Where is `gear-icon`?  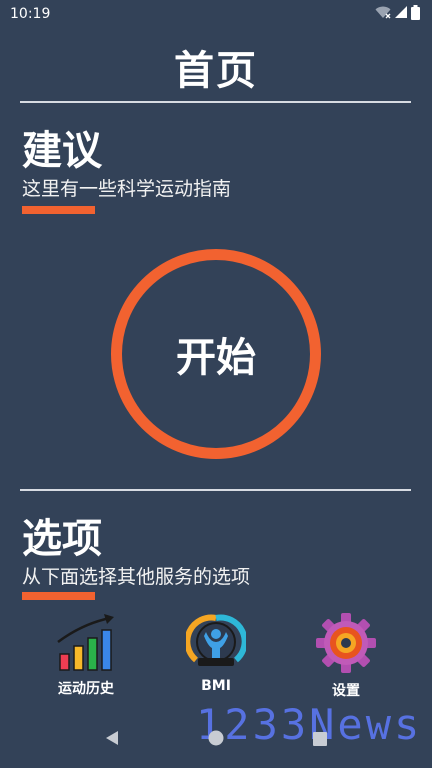 gear-icon is located at coordinates (346, 643).